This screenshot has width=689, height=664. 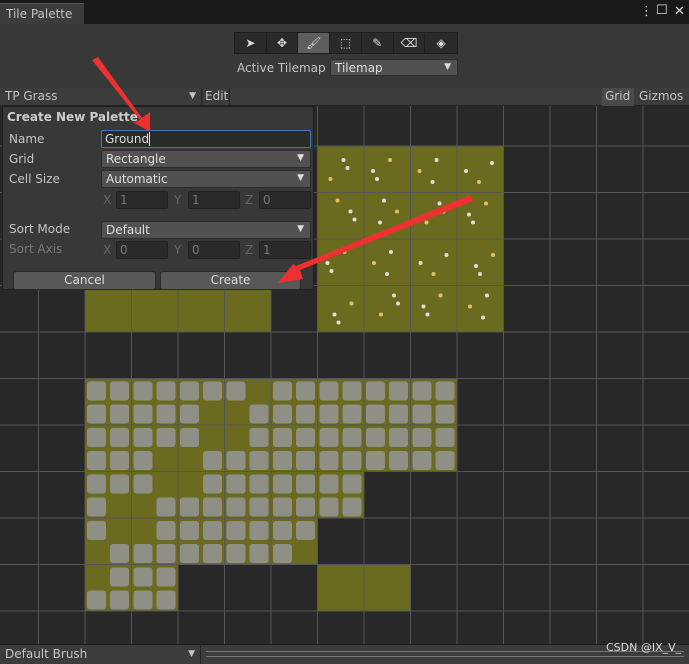 What do you see at coordinates (344, 12) in the screenshot?
I see `title-bar: Tile Palette ⋮ ☐ ✕` at bounding box center [344, 12].